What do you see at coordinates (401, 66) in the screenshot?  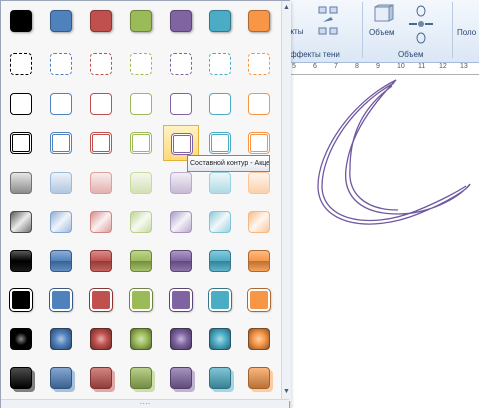 I see `ruler-tick: 10` at bounding box center [401, 66].